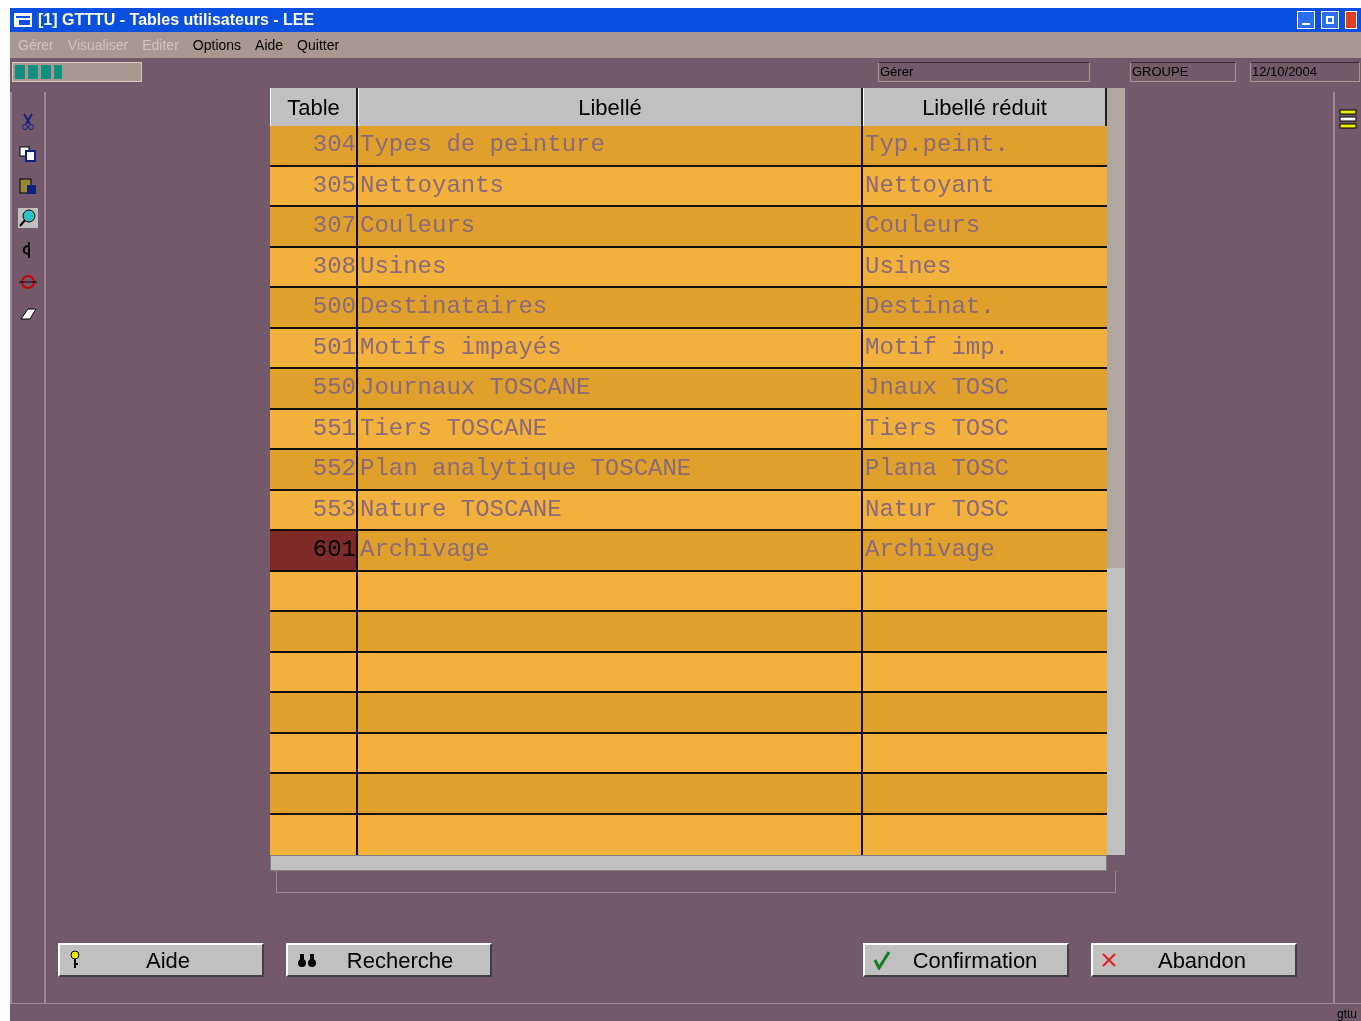  What do you see at coordinates (985, 107) in the screenshot?
I see `column-header: Libellé réduit` at bounding box center [985, 107].